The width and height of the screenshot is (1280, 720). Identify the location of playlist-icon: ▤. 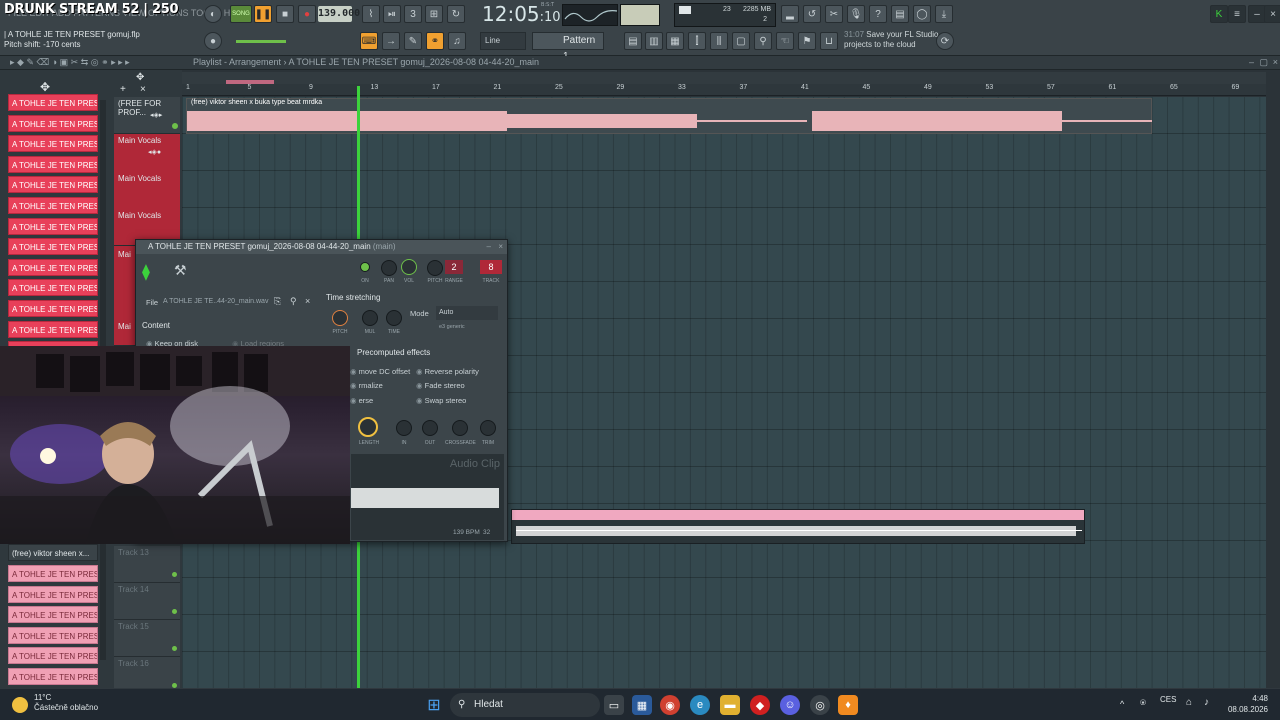
(633, 41).